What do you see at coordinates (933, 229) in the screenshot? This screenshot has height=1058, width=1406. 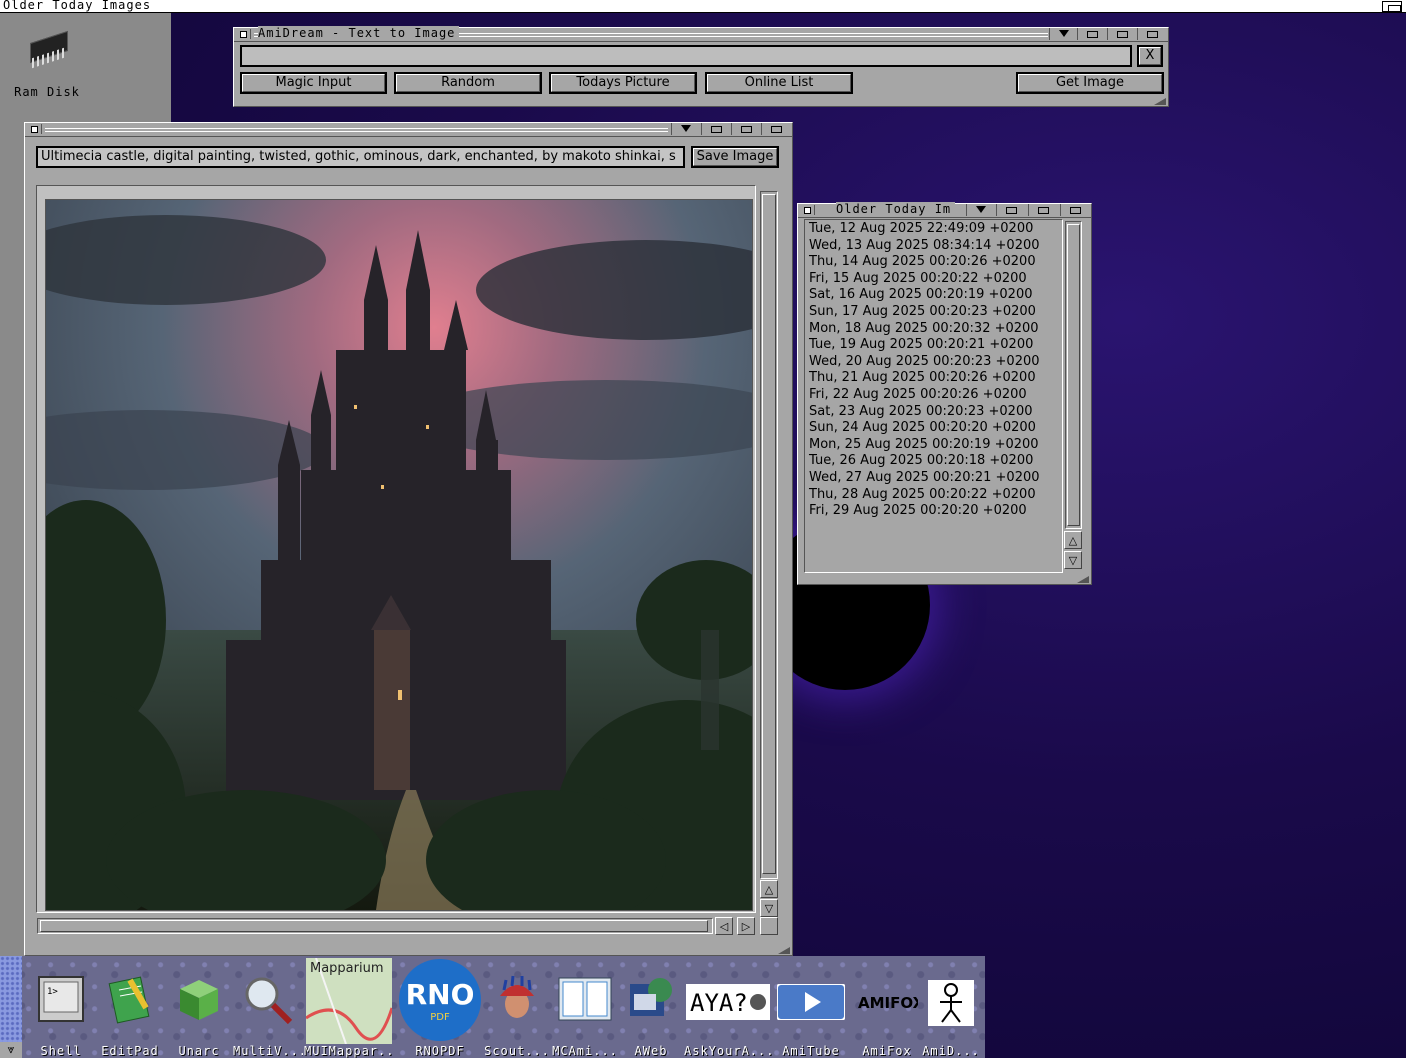 I see `date-list-item: Tue, 12 Aug 2025 22:49:09 +0200` at bounding box center [933, 229].